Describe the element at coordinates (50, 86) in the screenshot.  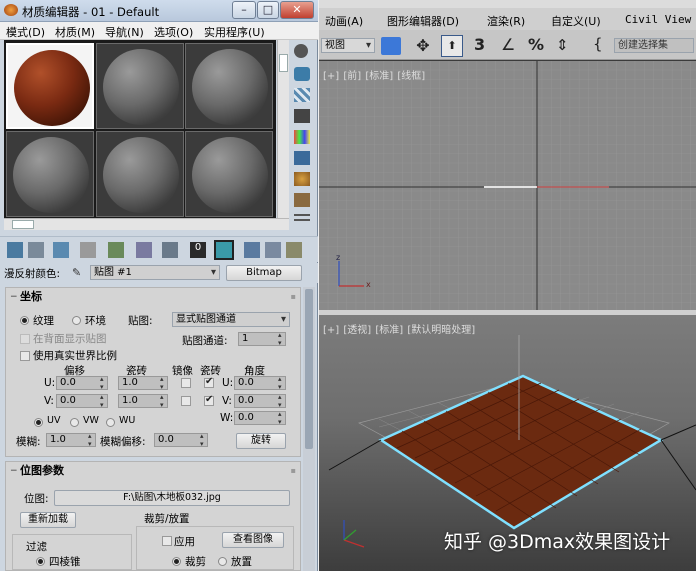
I see `sample-slot-wood` at that location.